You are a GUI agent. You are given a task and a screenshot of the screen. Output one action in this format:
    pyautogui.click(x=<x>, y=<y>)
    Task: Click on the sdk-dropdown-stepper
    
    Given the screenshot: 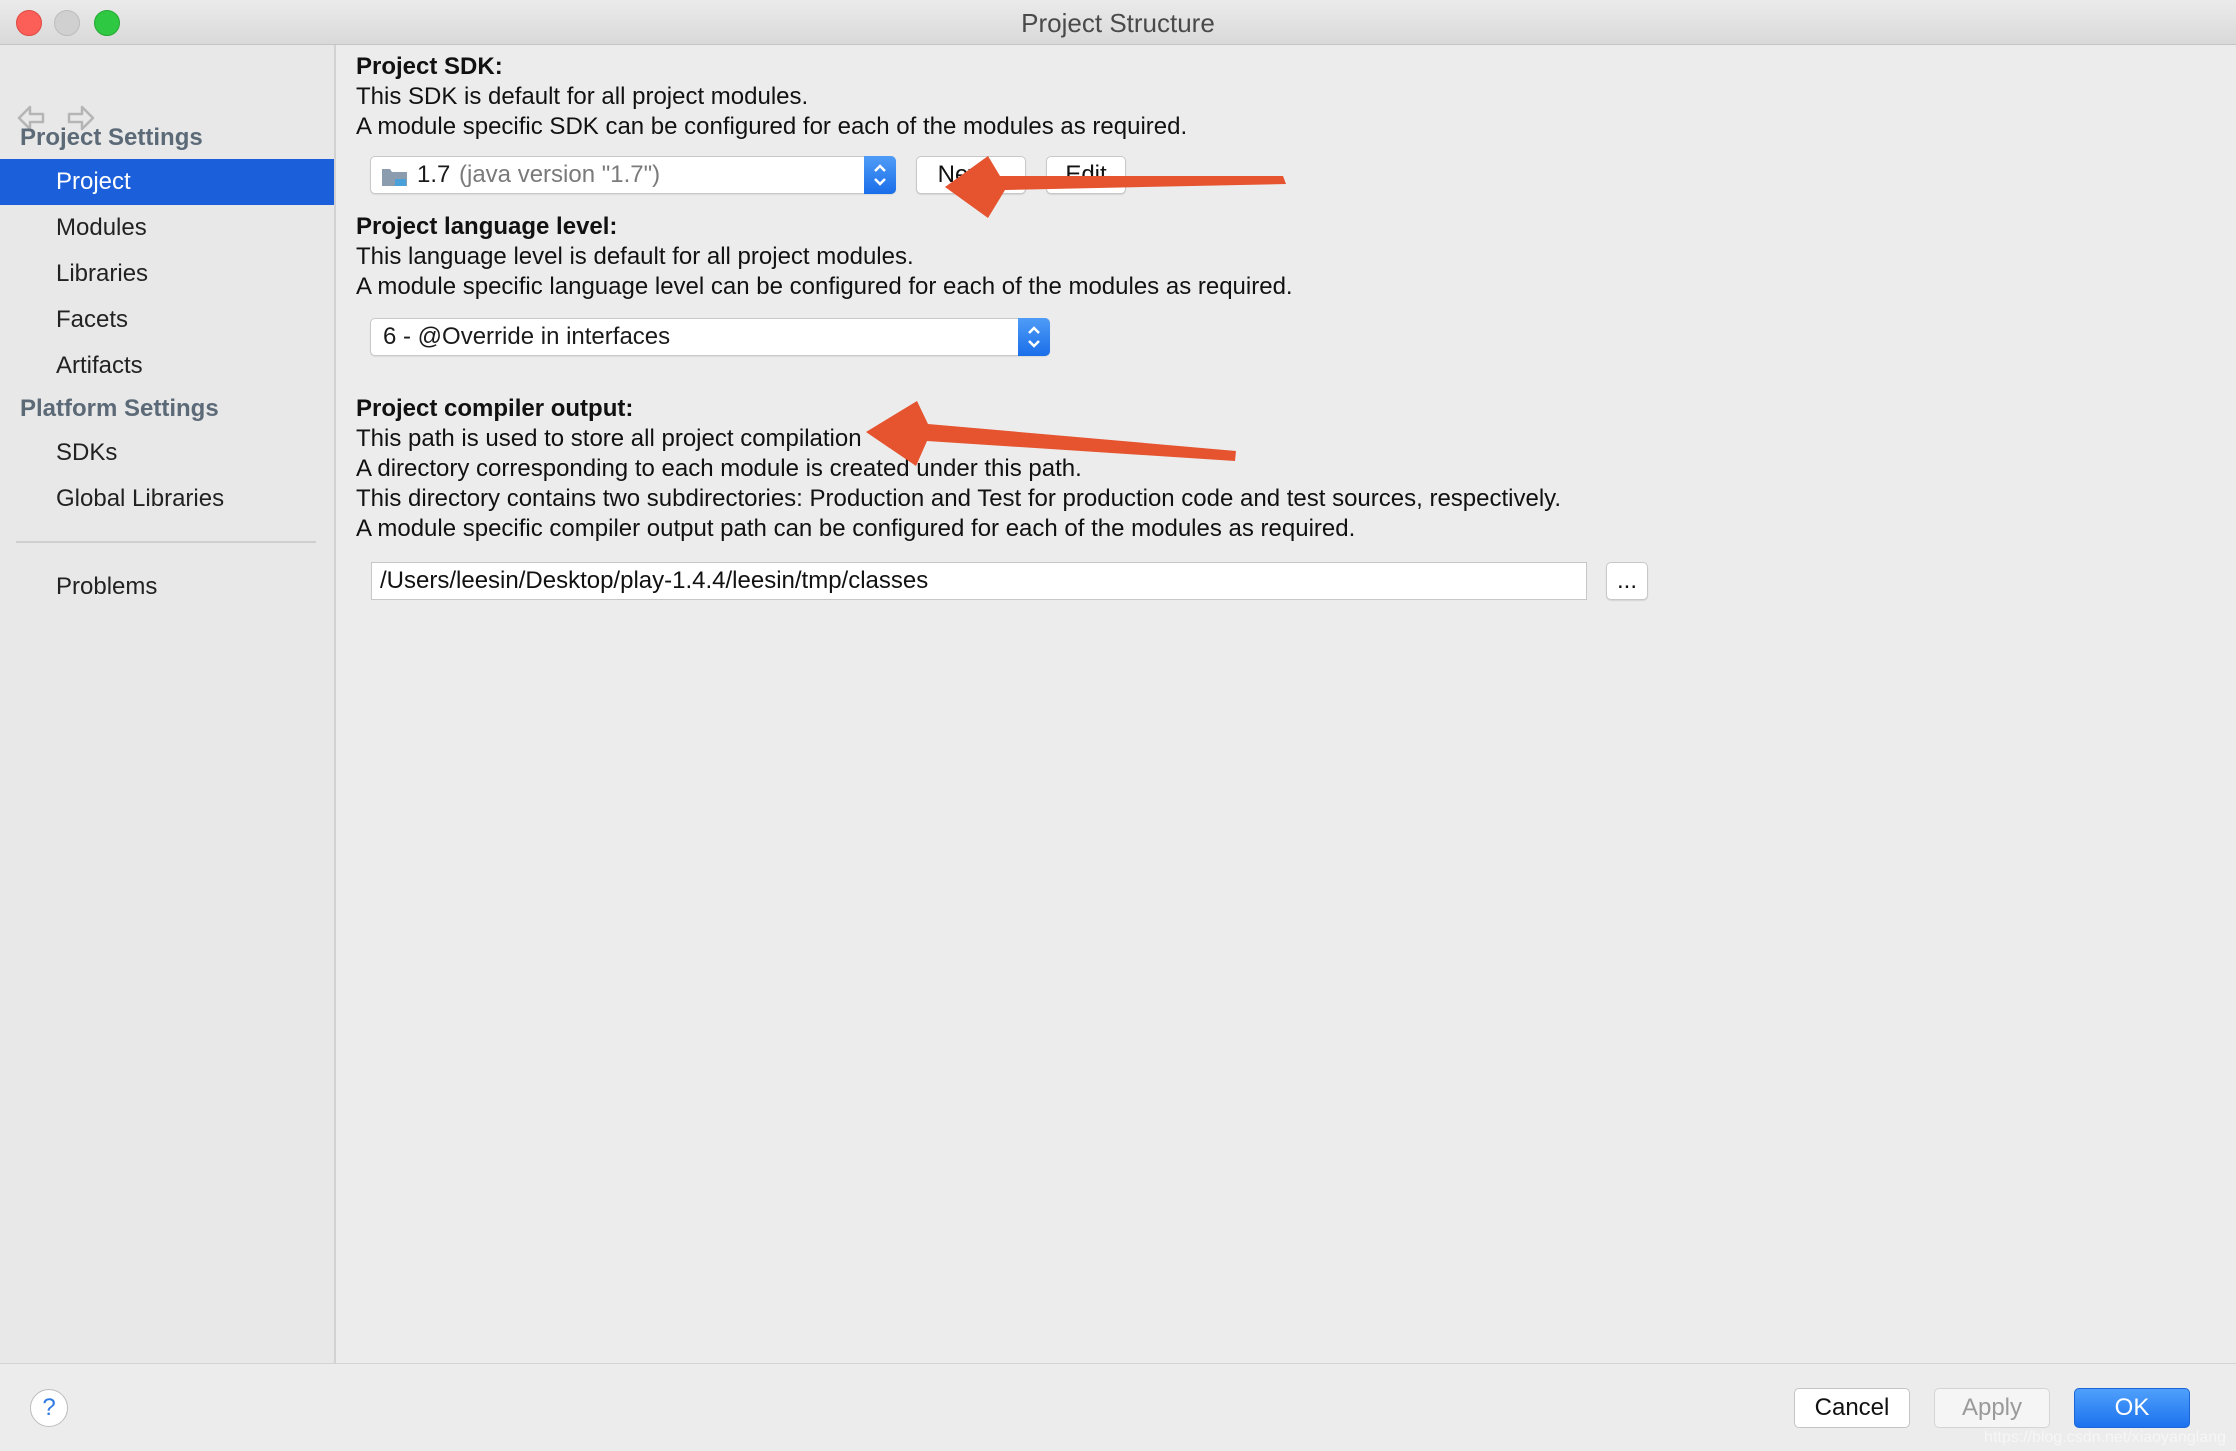 What is the action you would take?
    pyautogui.click(x=880, y=175)
    